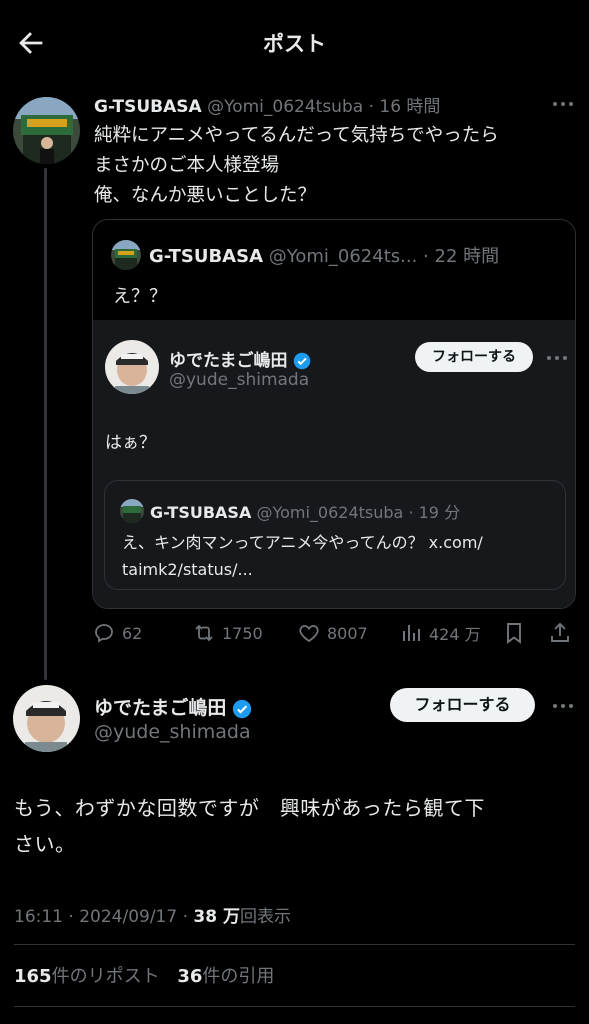 The width and height of the screenshot is (589, 1024). I want to click on quoted-author-name: G-TSUBASA, so click(206, 256).